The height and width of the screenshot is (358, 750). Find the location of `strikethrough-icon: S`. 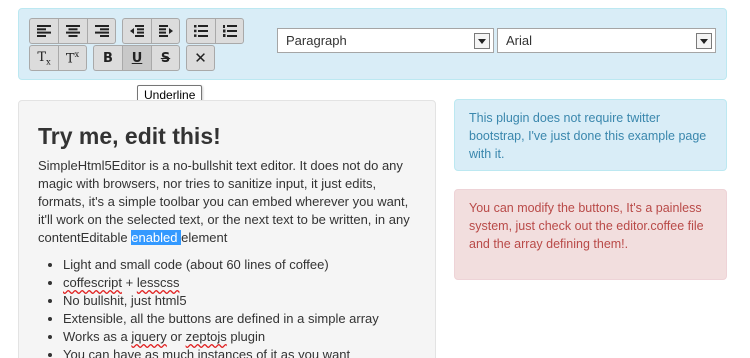

strikethrough-icon: S is located at coordinates (165, 58).